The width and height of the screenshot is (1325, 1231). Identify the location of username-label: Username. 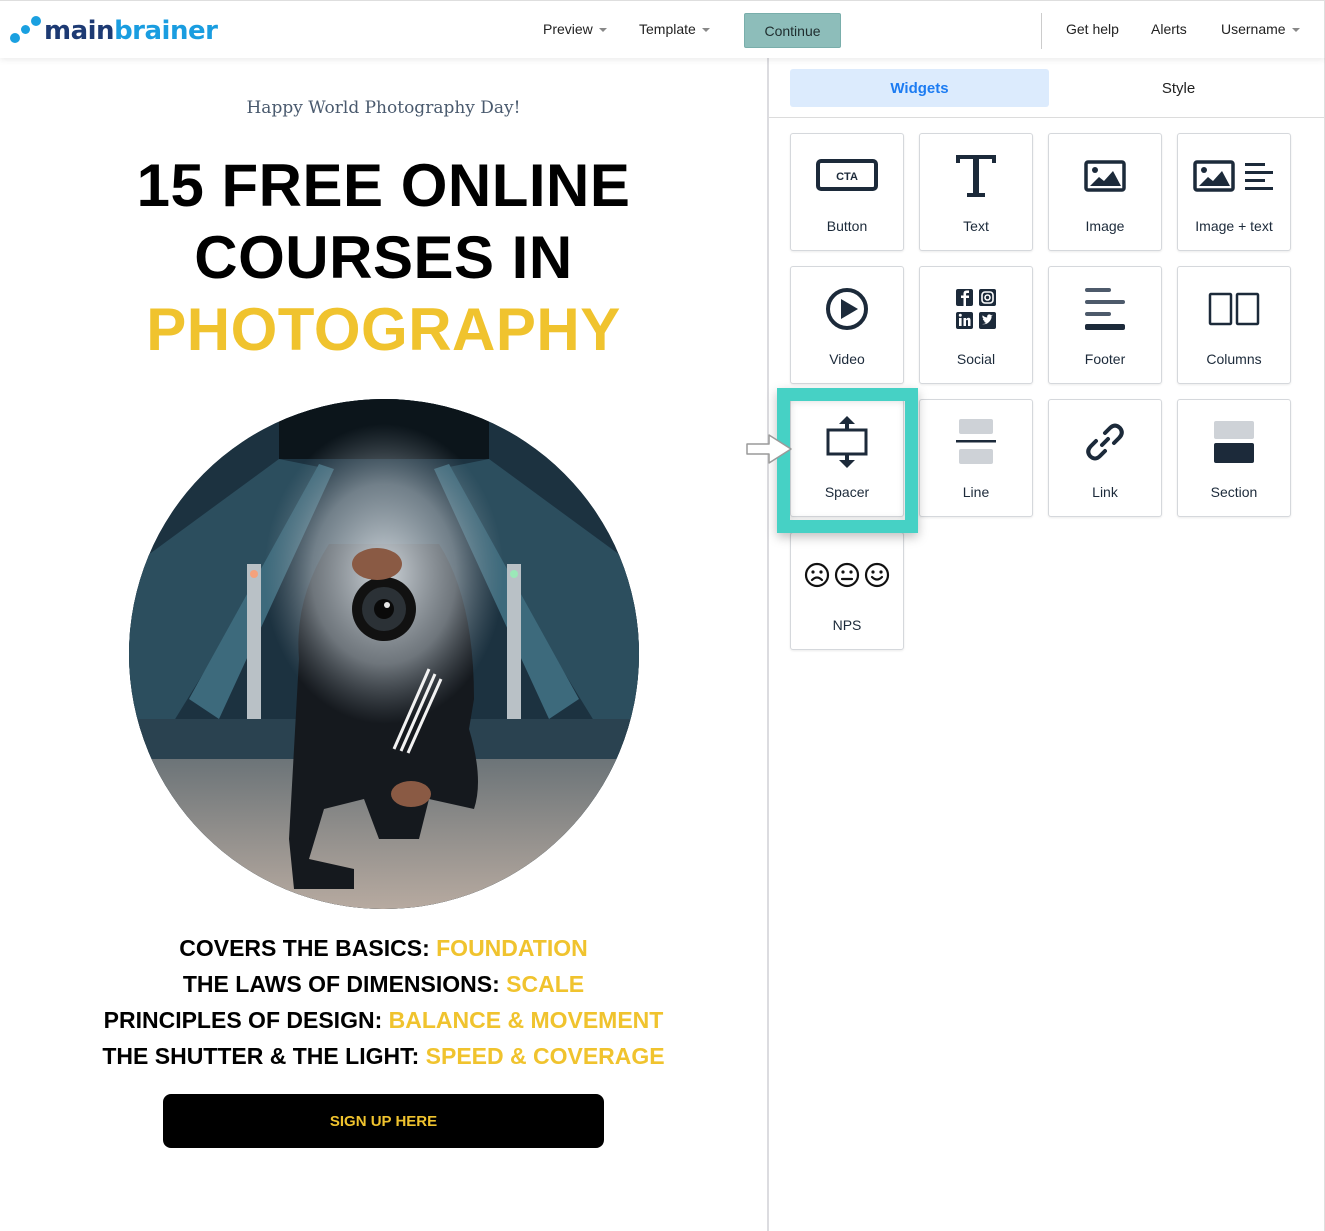
(1253, 29).